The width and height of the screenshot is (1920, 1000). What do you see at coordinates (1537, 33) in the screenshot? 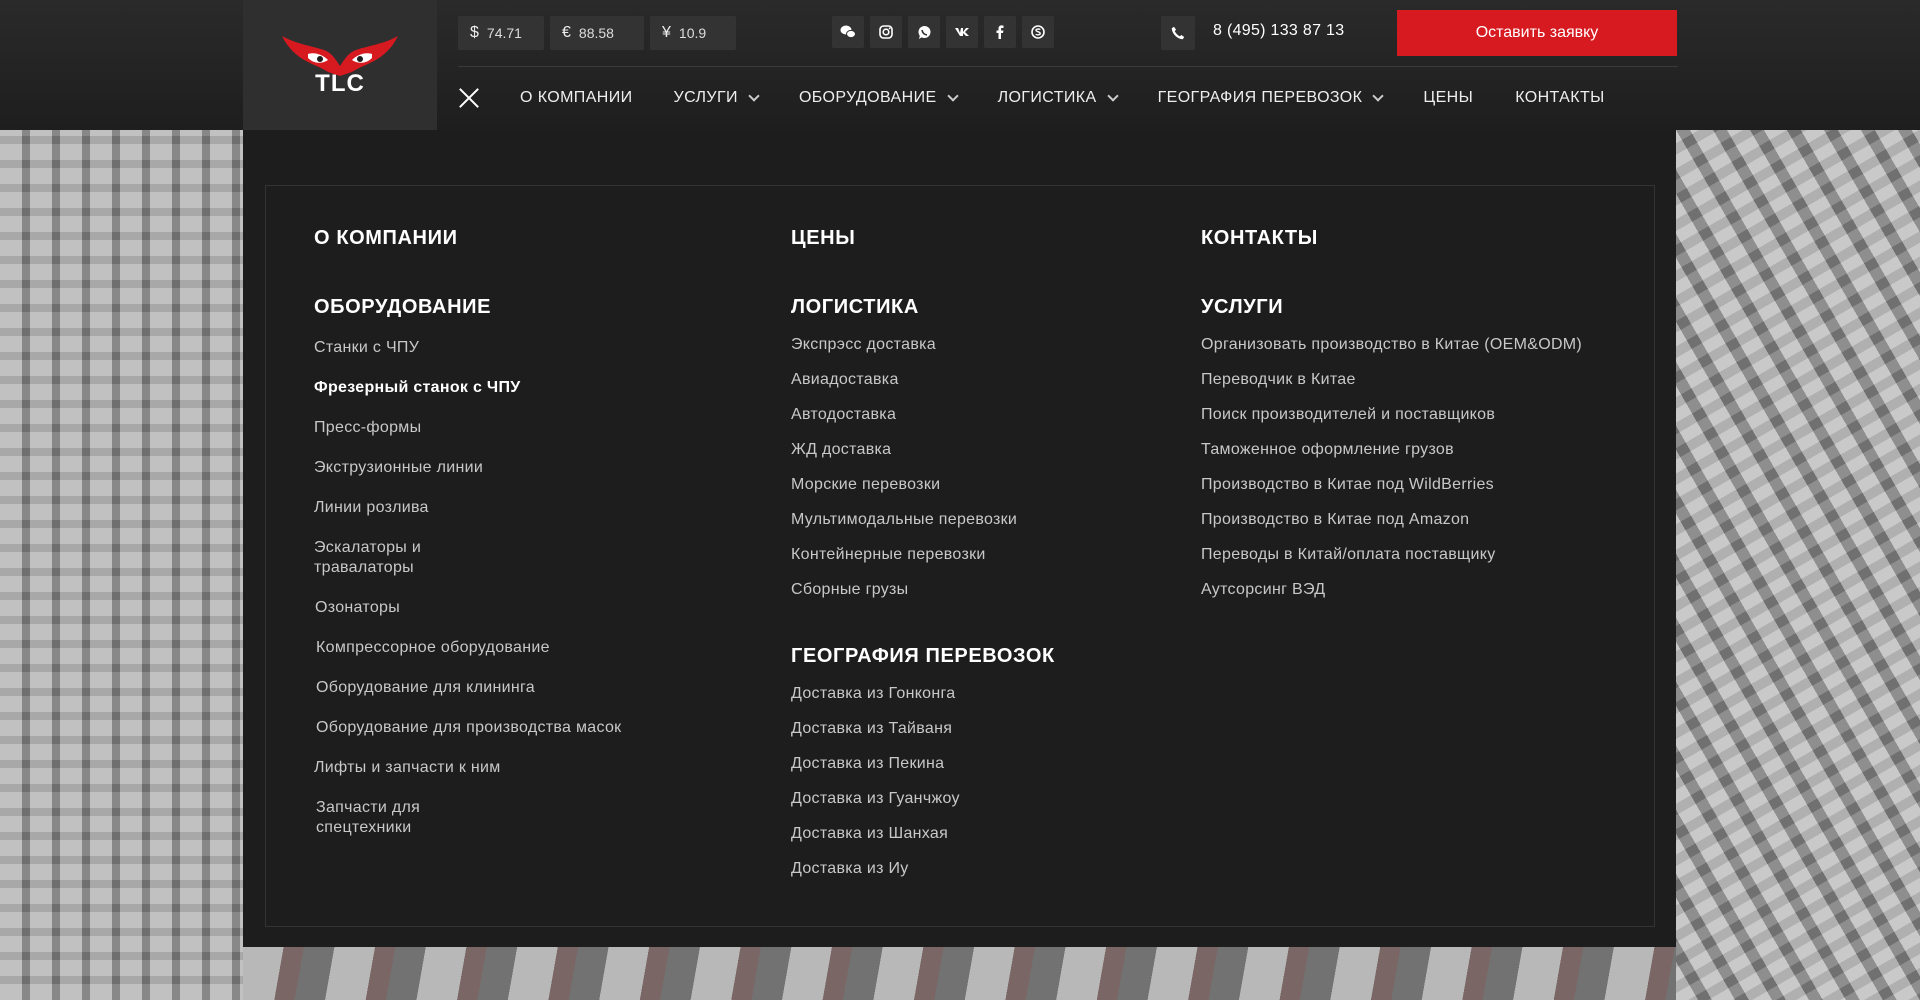
I see `request-button: Оставить заявку` at bounding box center [1537, 33].